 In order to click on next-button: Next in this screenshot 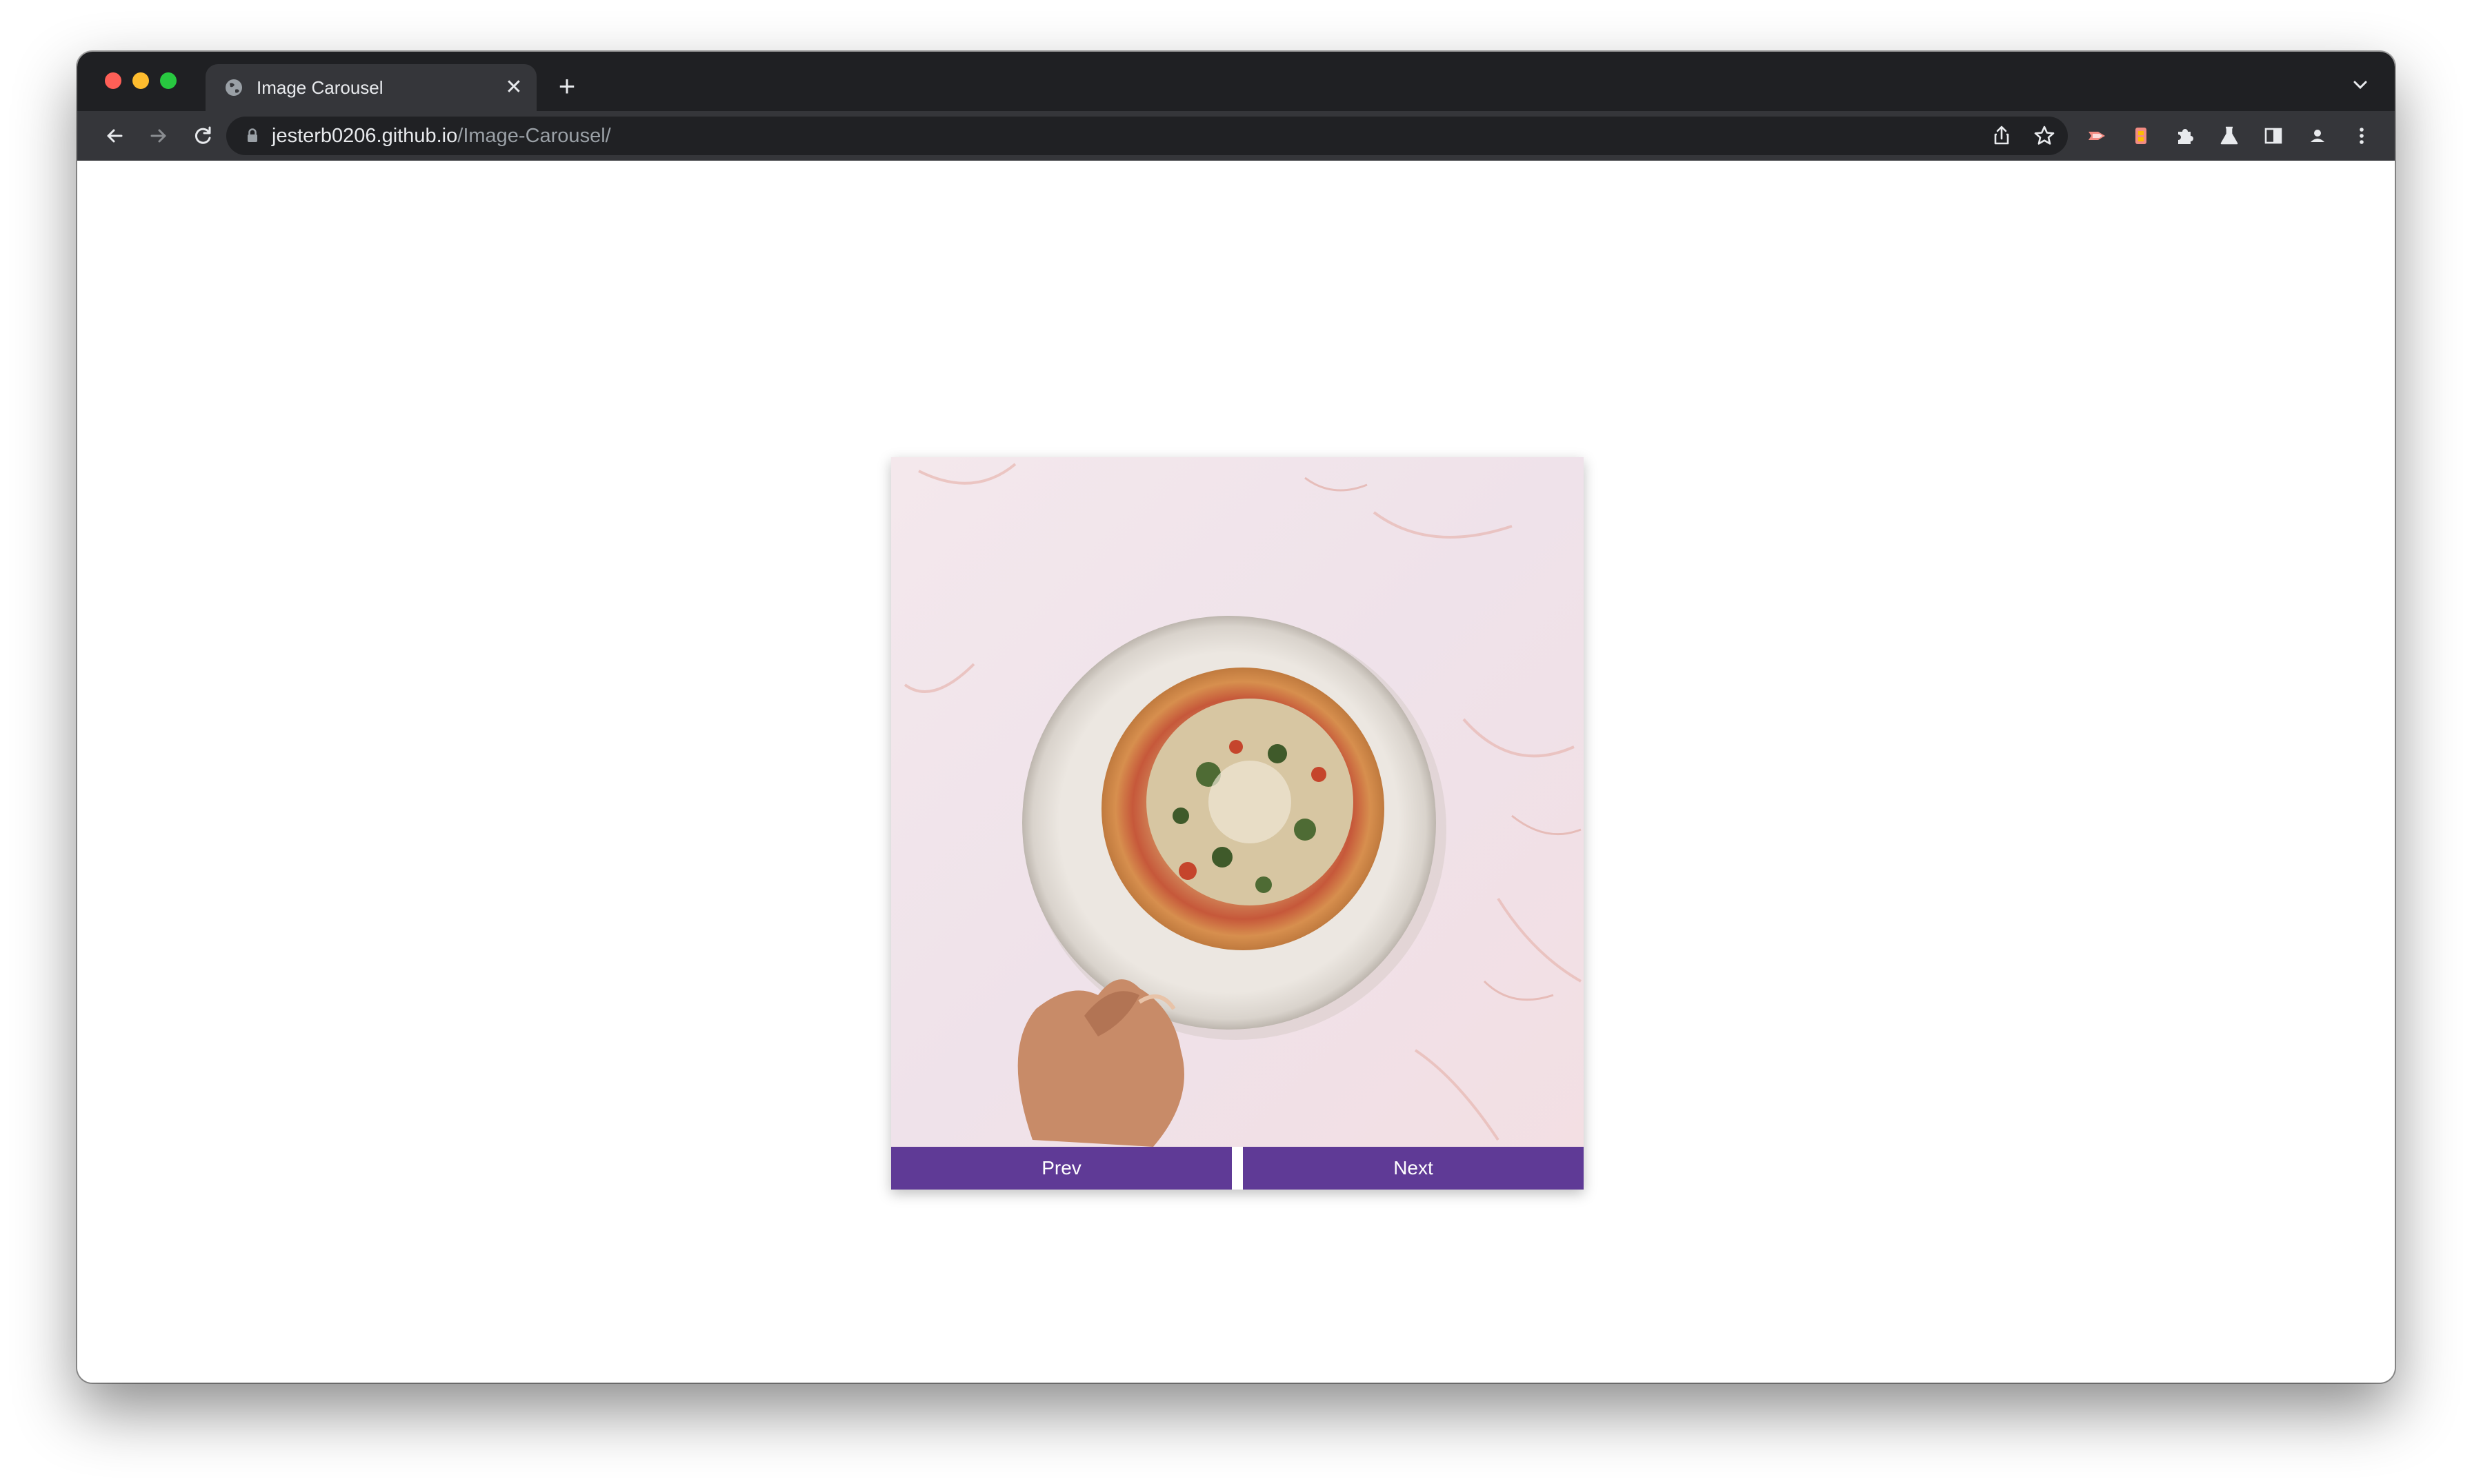, I will do `click(1414, 1168)`.